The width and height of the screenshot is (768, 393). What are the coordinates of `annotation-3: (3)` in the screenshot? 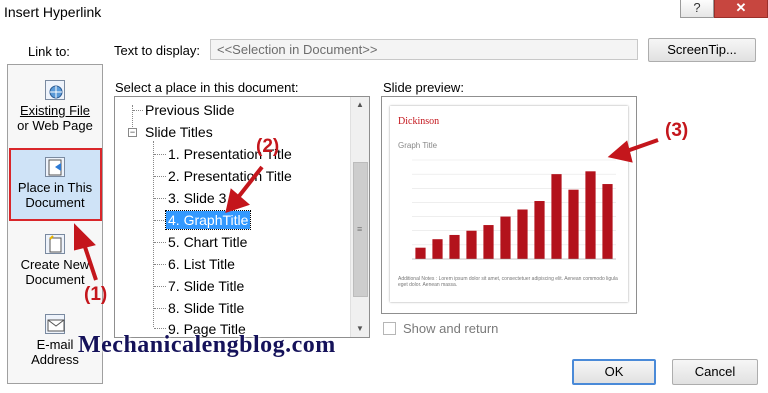 It's located at (677, 130).